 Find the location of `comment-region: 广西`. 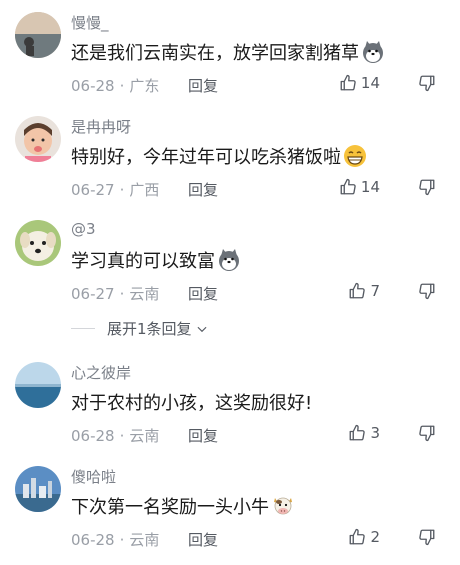

comment-region: 广西 is located at coordinates (144, 190).